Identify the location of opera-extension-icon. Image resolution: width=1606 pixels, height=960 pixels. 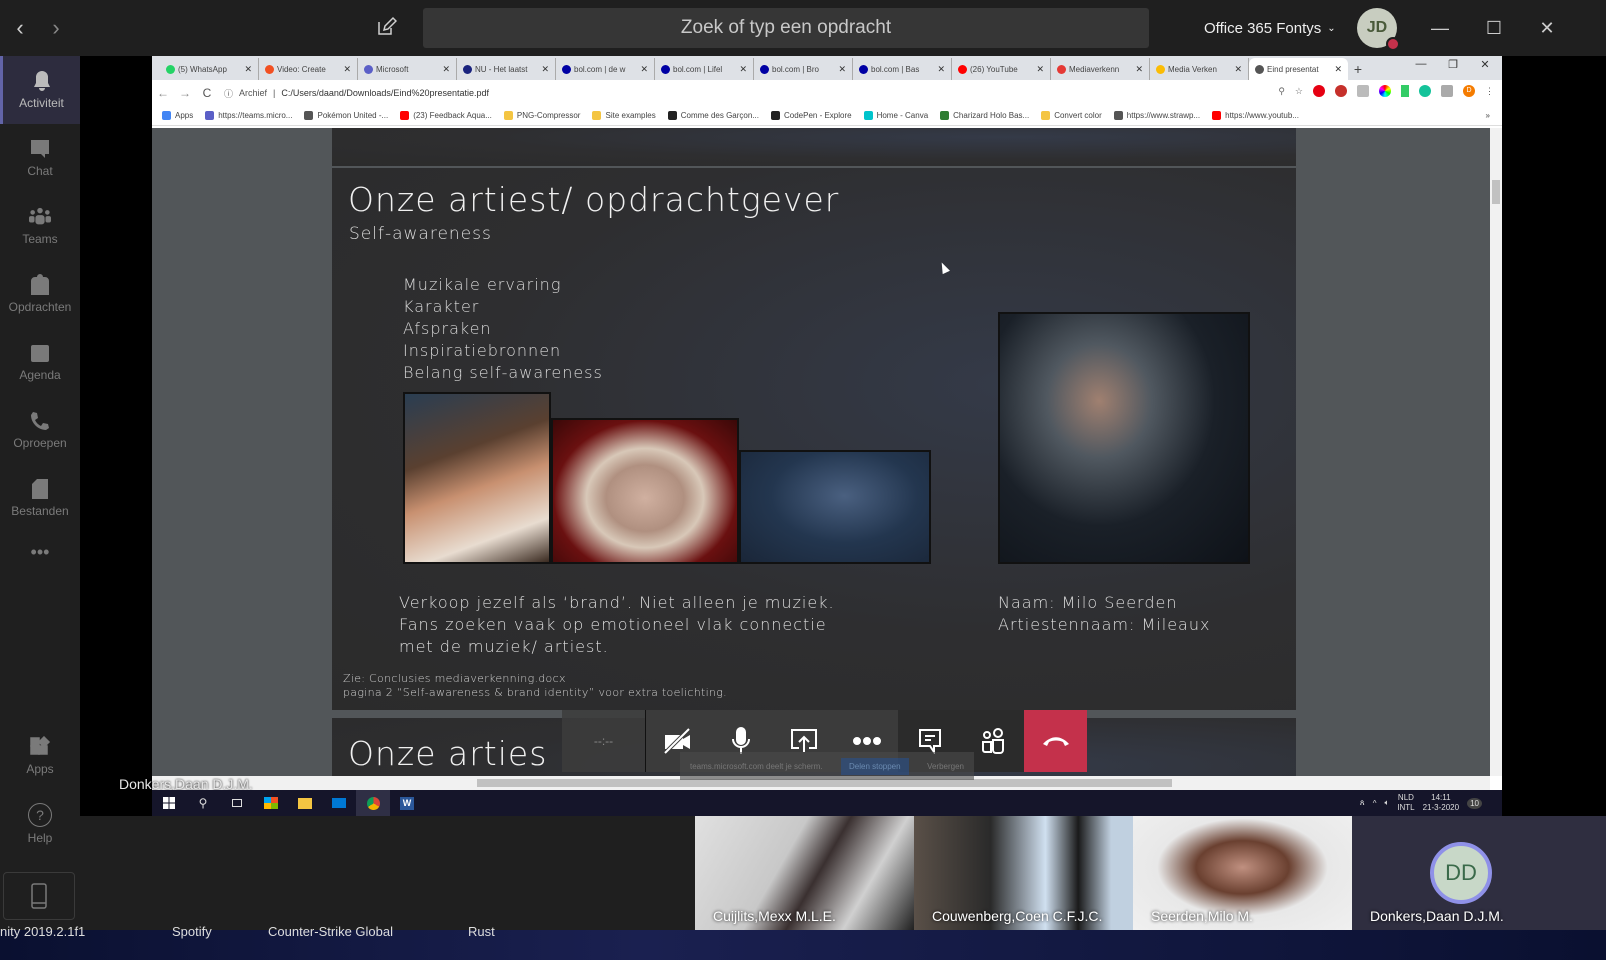
(1319, 91).